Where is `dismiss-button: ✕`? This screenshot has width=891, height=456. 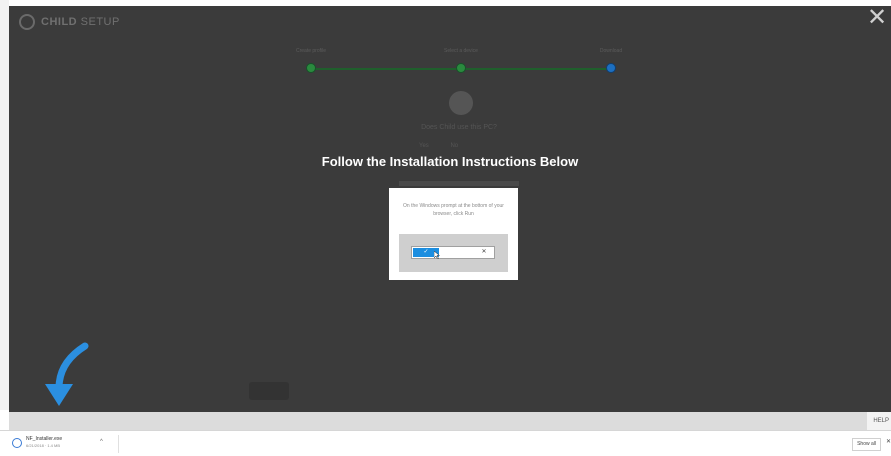
dismiss-button: ✕ is located at coordinates (484, 252).